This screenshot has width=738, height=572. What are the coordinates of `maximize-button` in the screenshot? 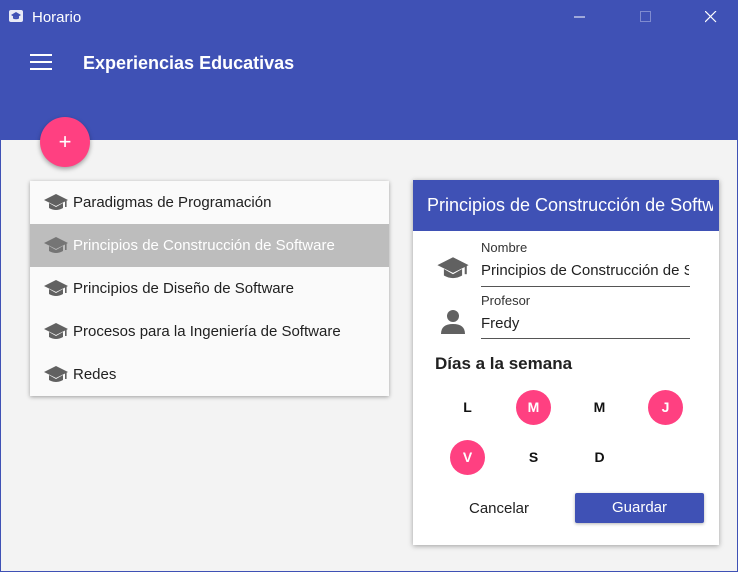 It's located at (646, 17).